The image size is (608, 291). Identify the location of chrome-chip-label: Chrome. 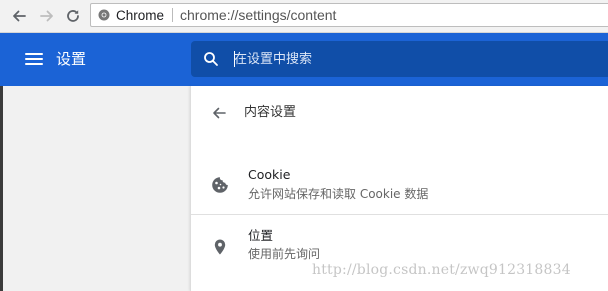
(140, 15).